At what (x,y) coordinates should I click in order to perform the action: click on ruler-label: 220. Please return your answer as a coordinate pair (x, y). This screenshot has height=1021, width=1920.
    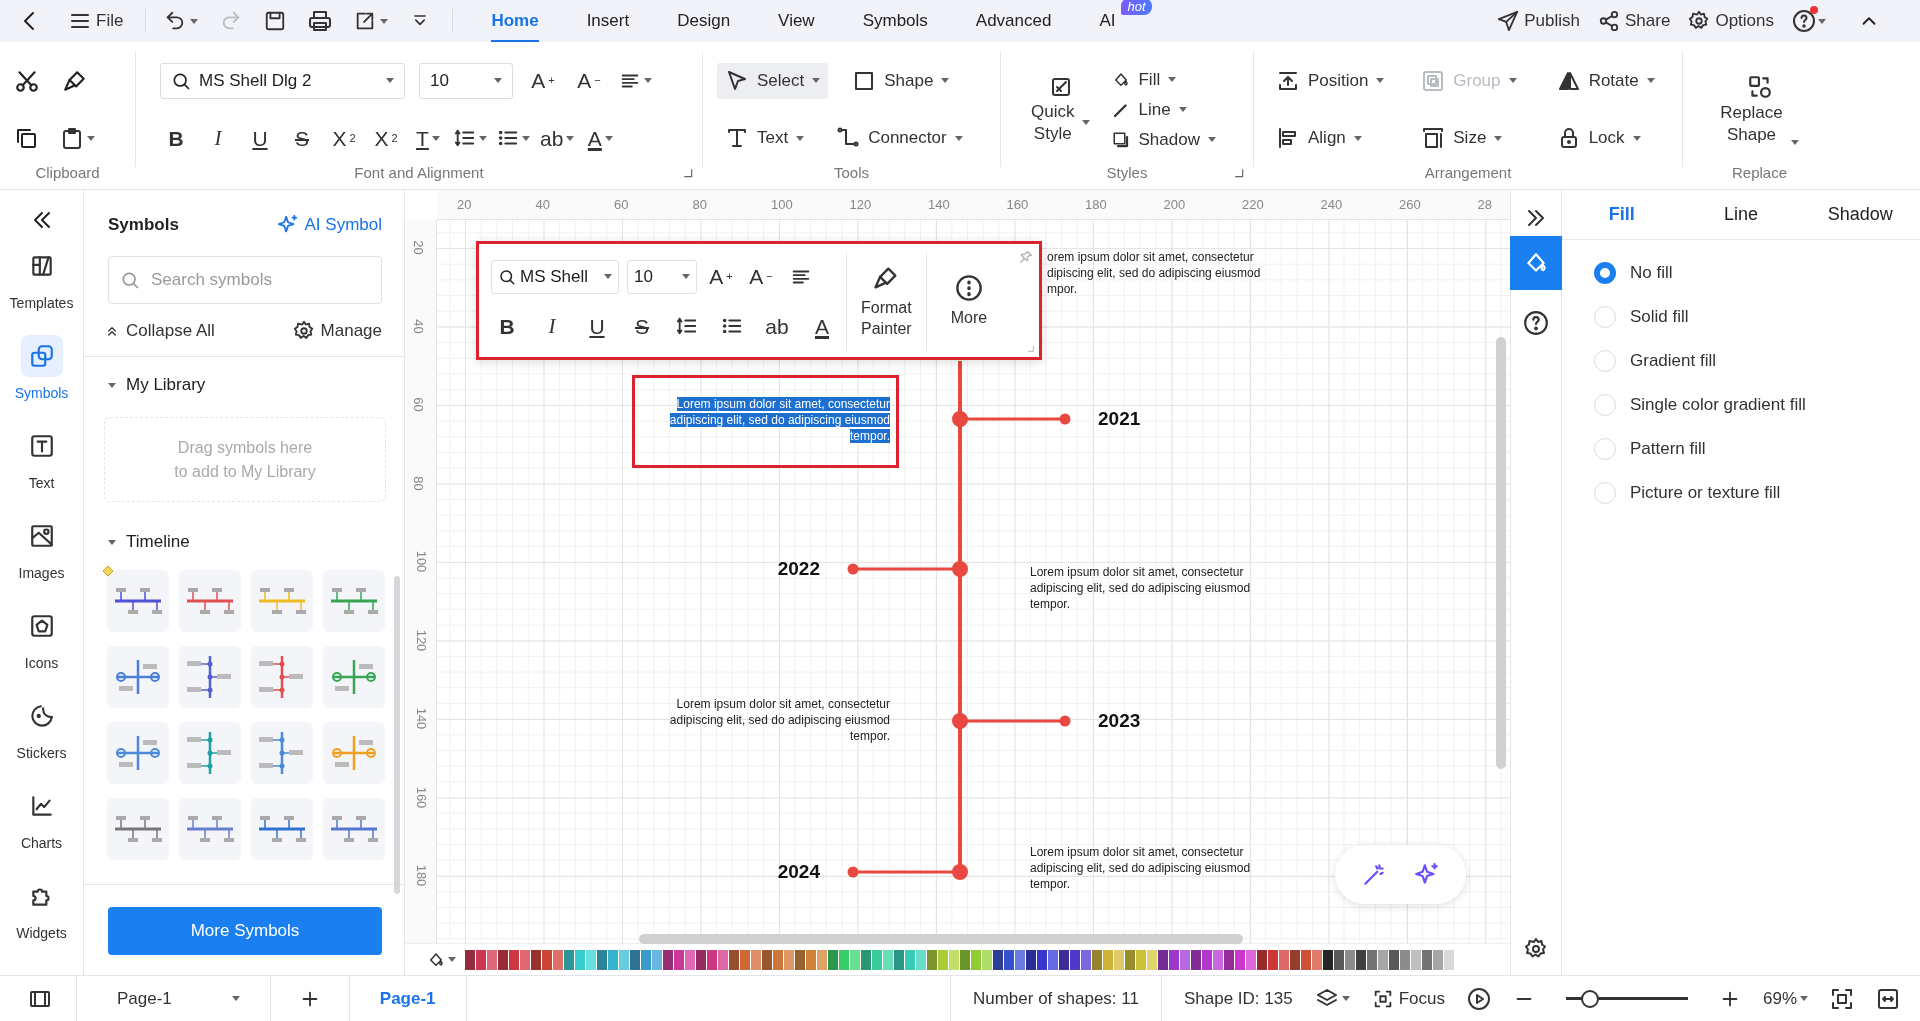
    Looking at the image, I should click on (1253, 204).